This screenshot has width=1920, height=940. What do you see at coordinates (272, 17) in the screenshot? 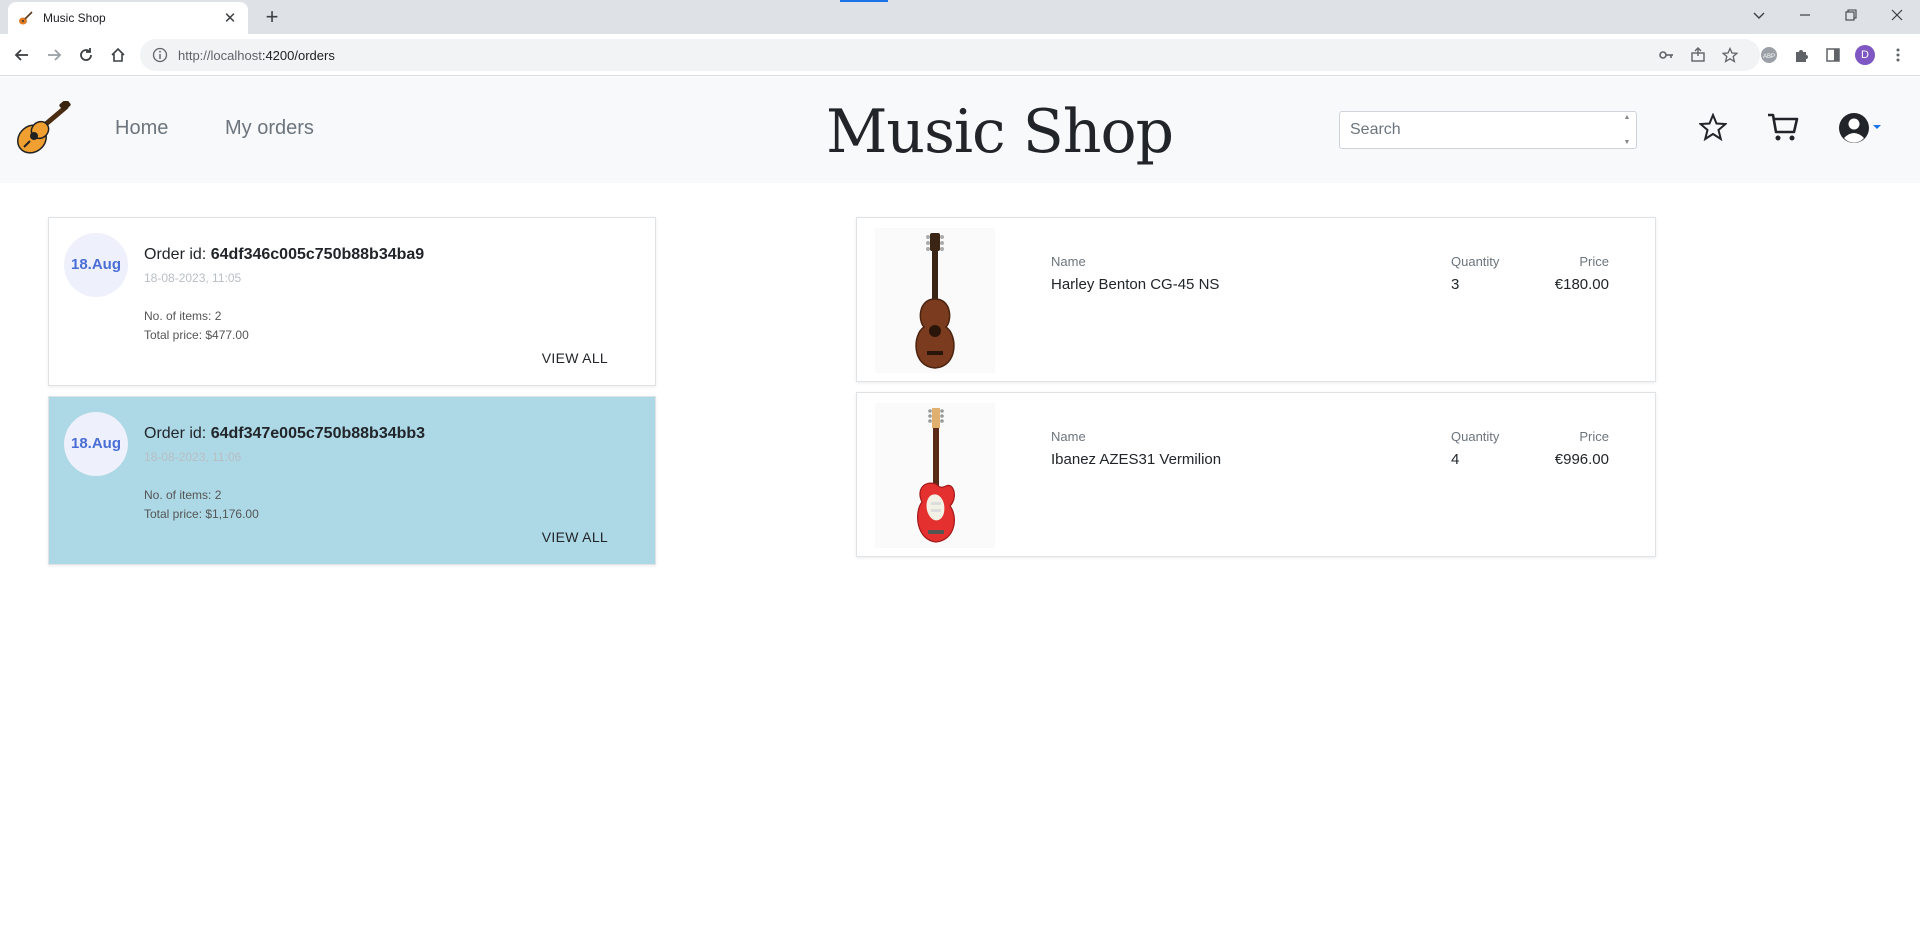
I see `new-tab-button: +` at bounding box center [272, 17].